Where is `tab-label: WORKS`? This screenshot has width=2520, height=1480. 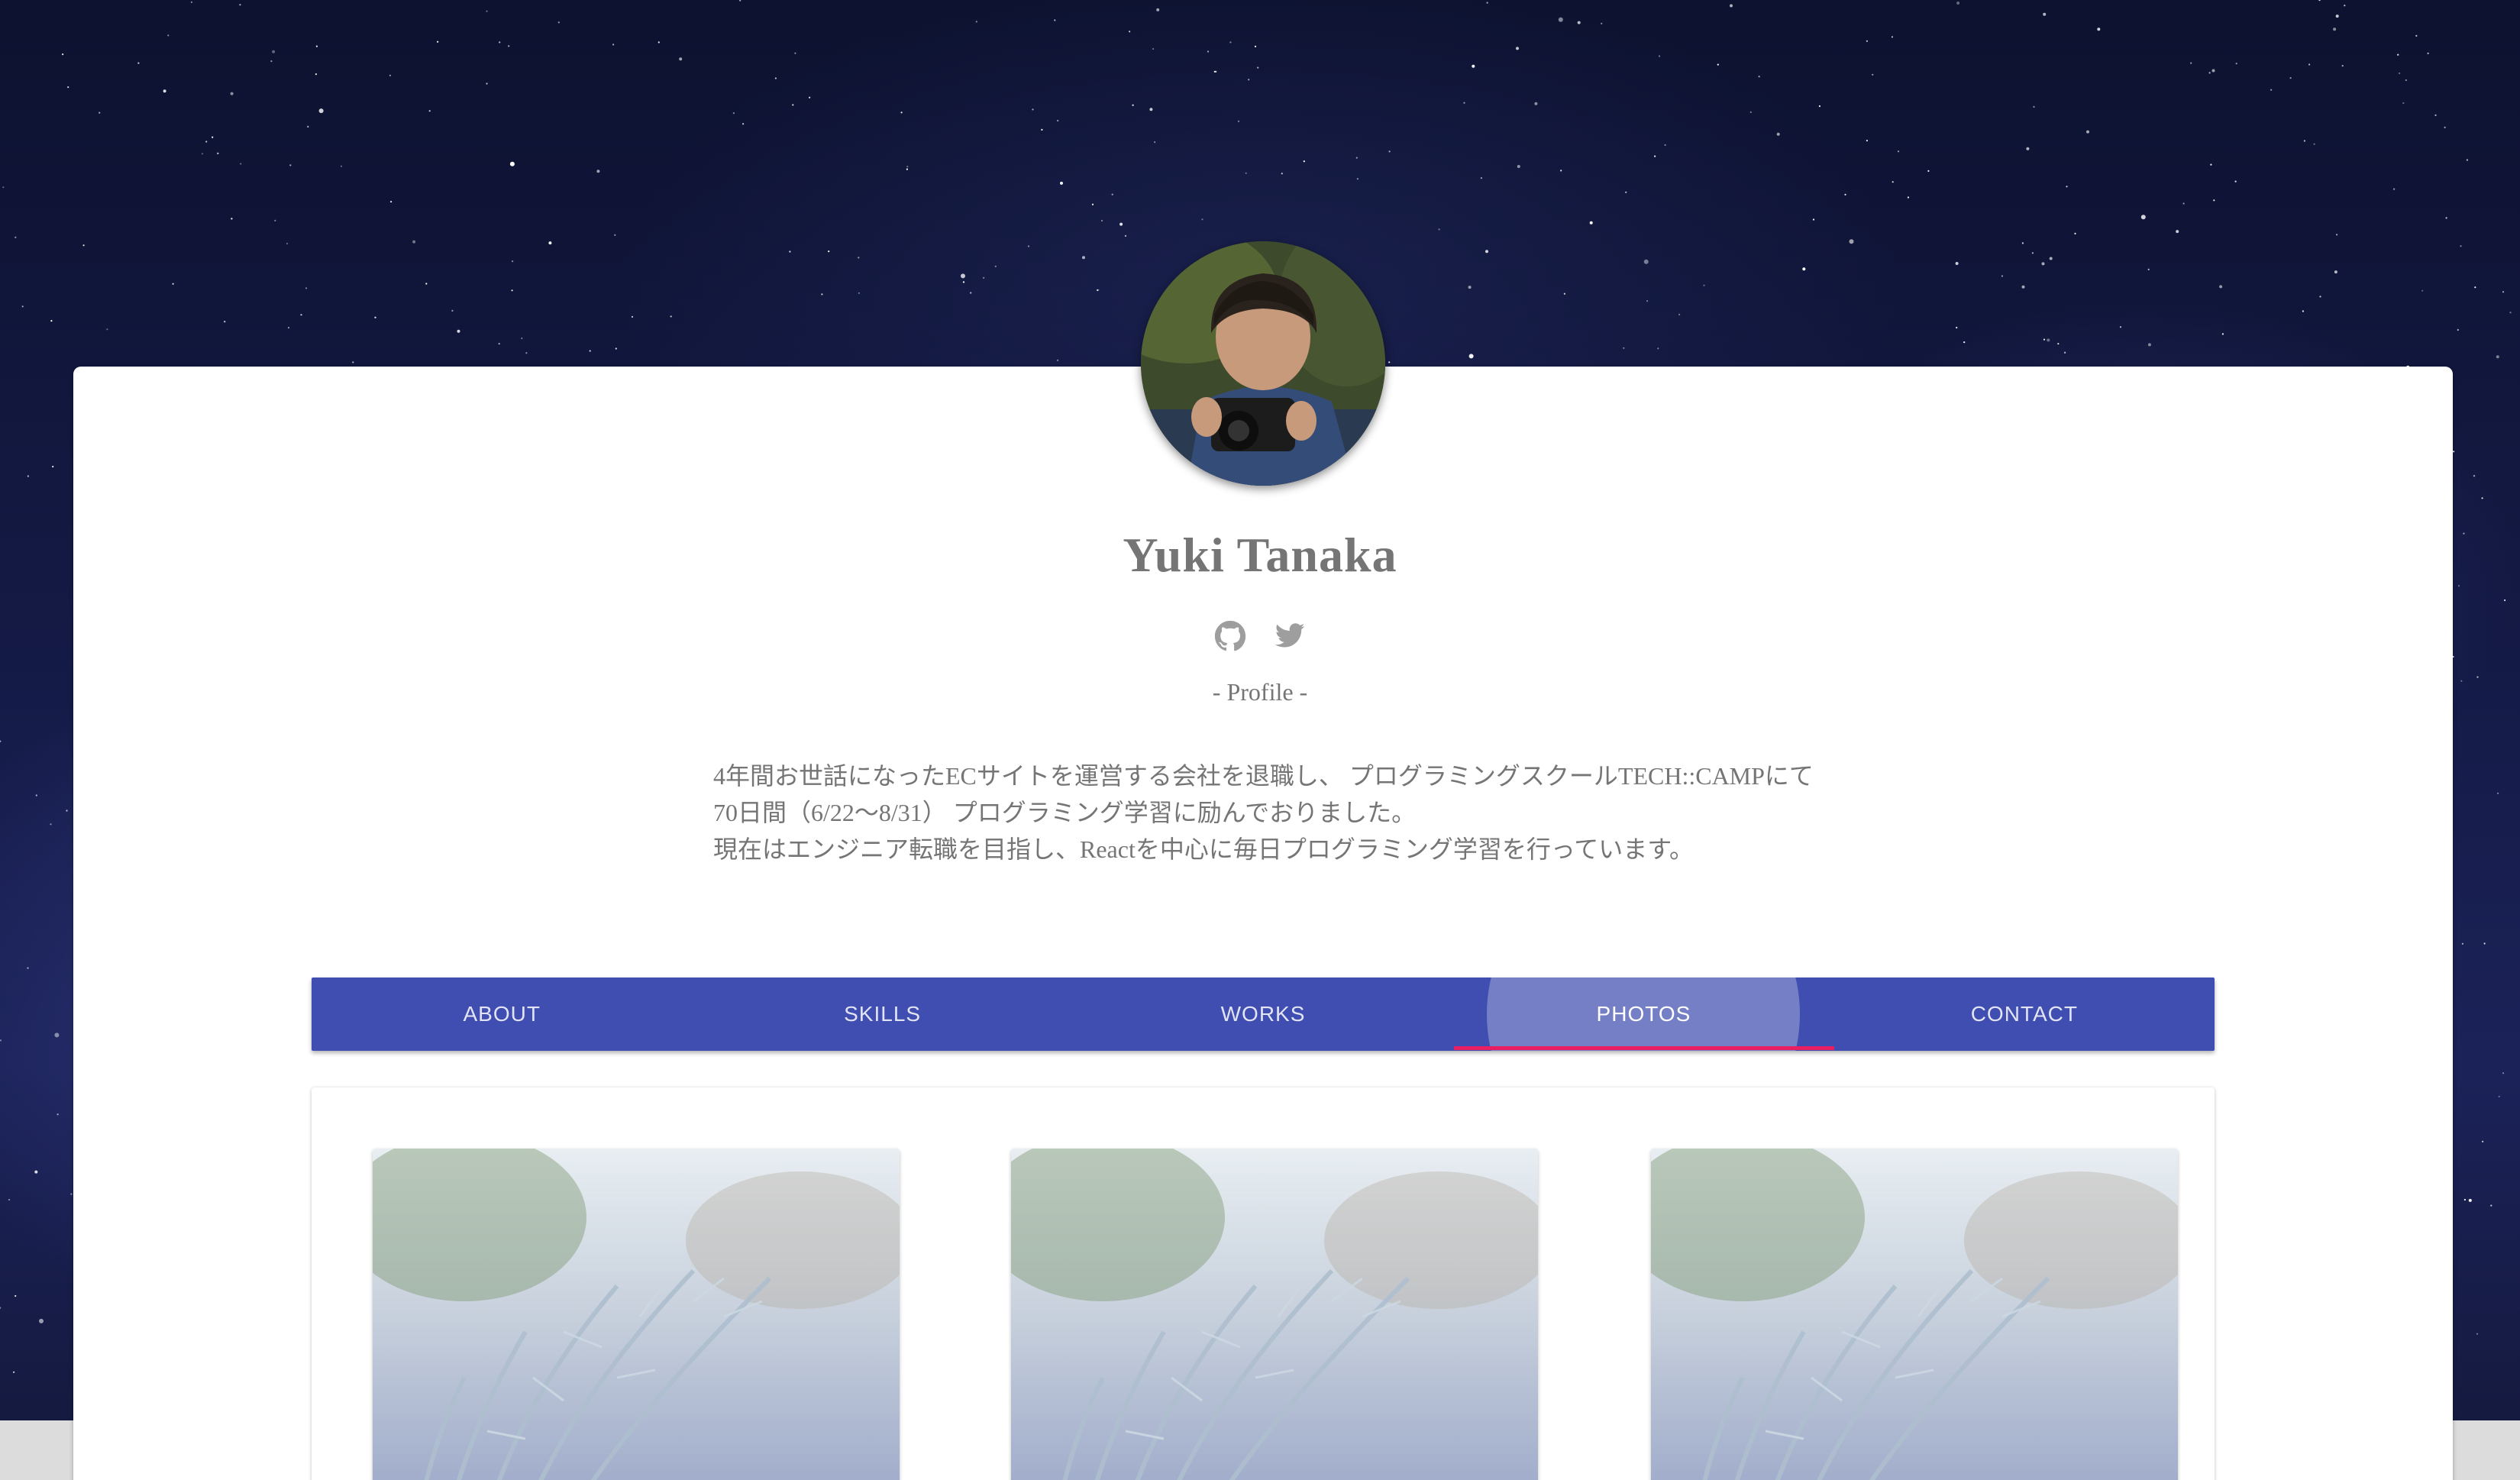
tab-label: WORKS is located at coordinates (1263, 1014).